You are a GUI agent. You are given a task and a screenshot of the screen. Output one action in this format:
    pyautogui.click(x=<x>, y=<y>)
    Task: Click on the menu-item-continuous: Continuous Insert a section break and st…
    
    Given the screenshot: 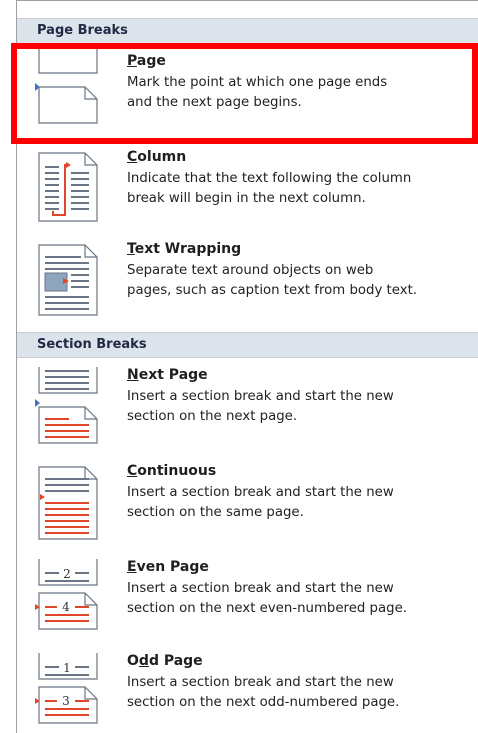 What is the action you would take?
    pyautogui.click(x=247, y=505)
    